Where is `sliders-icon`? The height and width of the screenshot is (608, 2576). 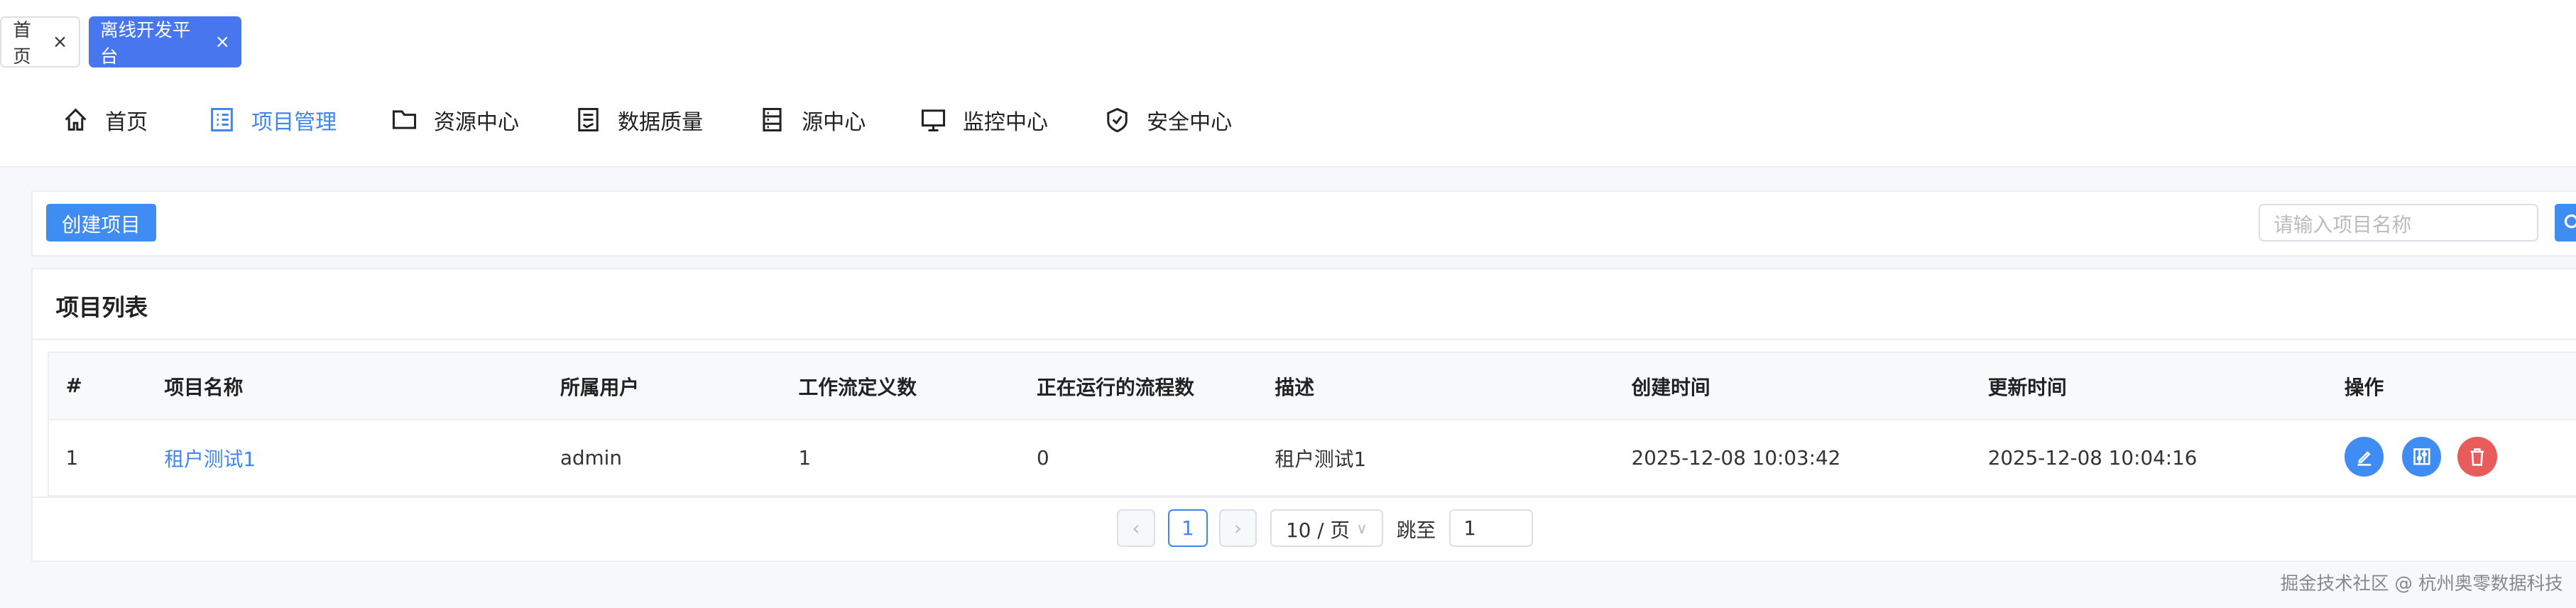
sliders-icon is located at coordinates (2421, 456).